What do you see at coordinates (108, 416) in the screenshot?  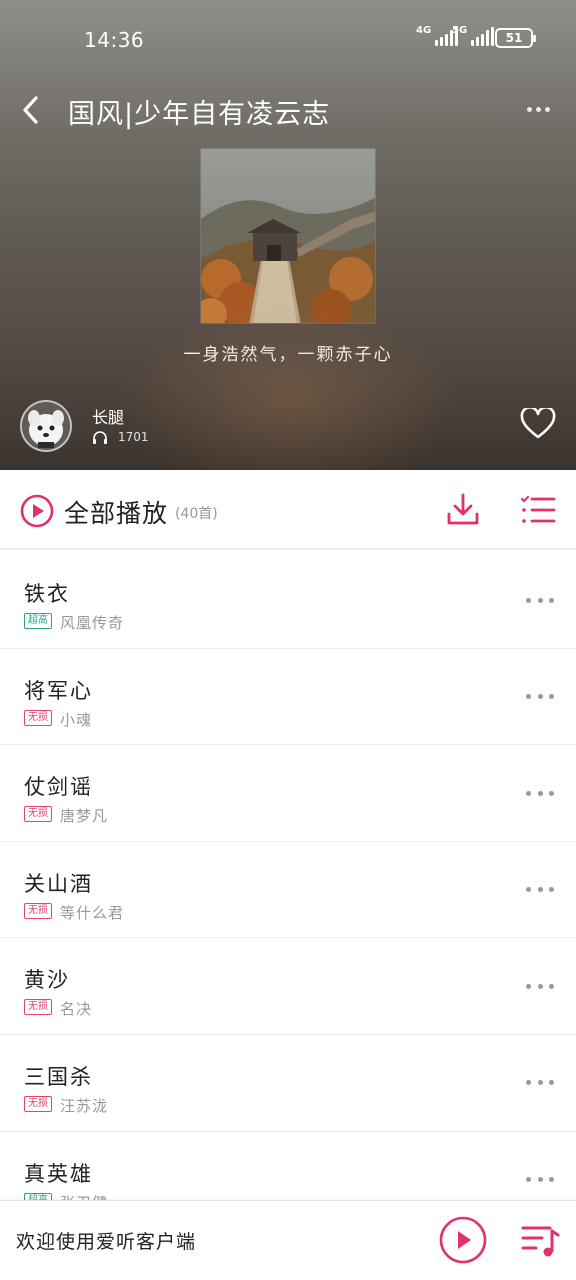 I see `creator-name: 长腿` at bounding box center [108, 416].